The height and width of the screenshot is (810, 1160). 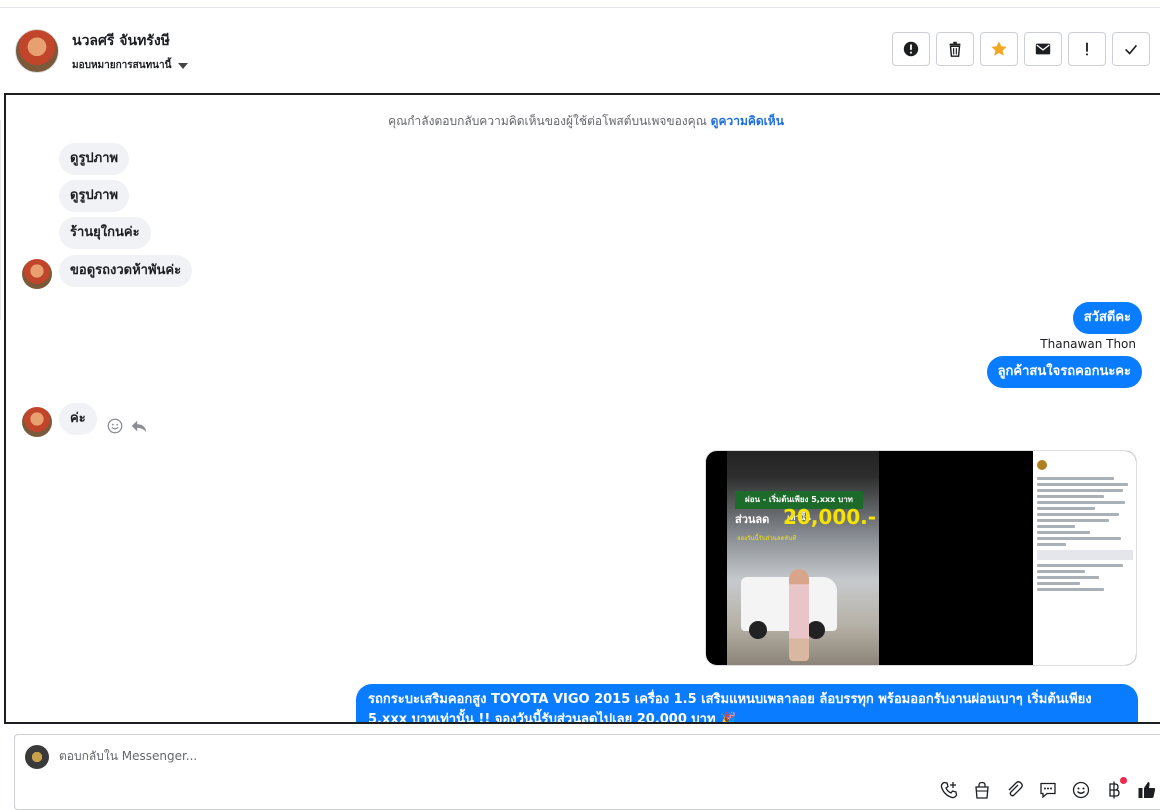 I want to click on thumbs-up-icon, so click(x=1147, y=790).